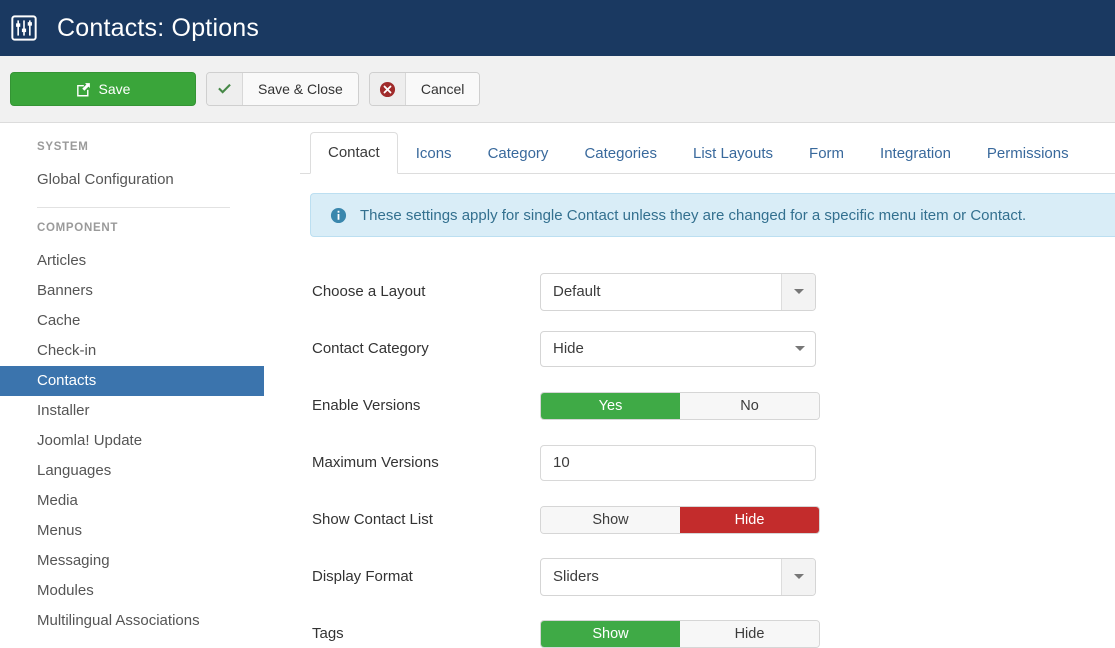 The image size is (1115, 648). What do you see at coordinates (826, 153) in the screenshot?
I see `tab-form: Form` at bounding box center [826, 153].